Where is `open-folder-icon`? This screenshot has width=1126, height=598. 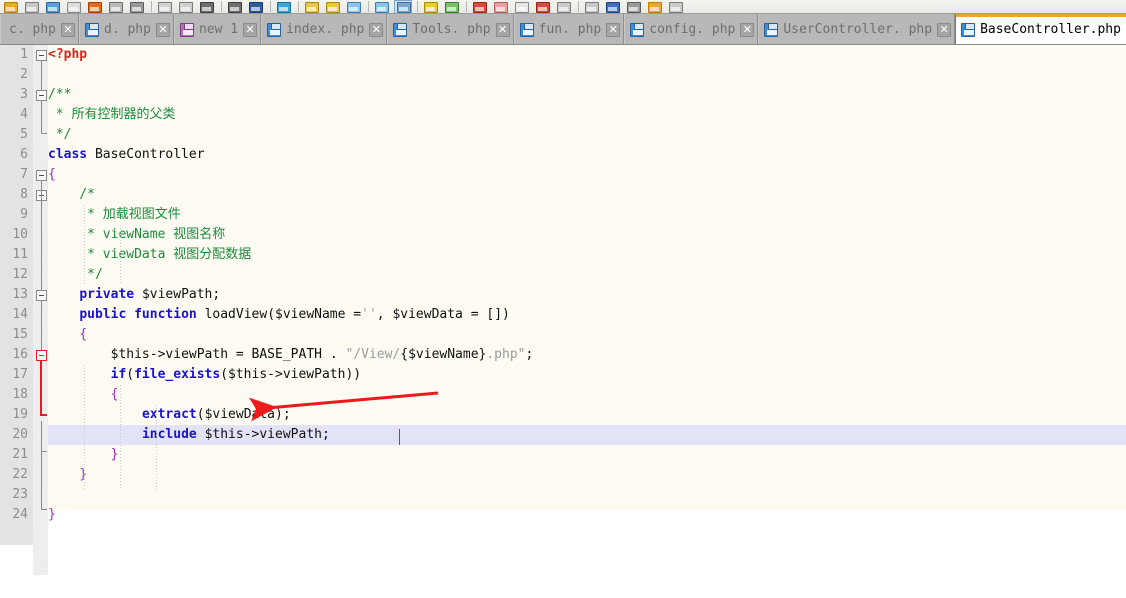
open-folder-icon is located at coordinates (11, 6).